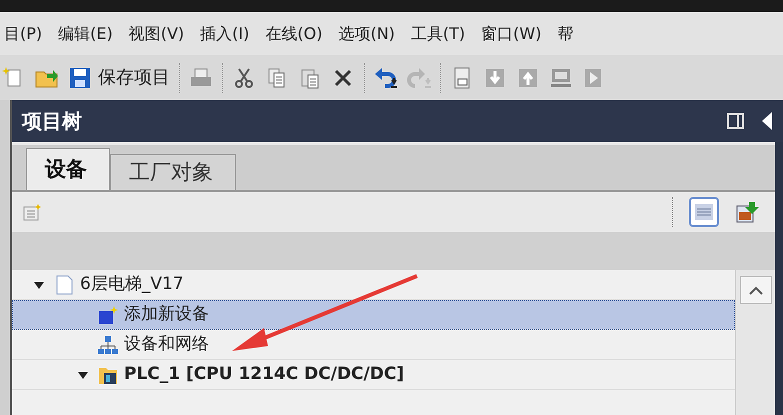 The height and width of the screenshot is (415, 783). What do you see at coordinates (736, 121) in the screenshot?
I see `layout-icon` at bounding box center [736, 121].